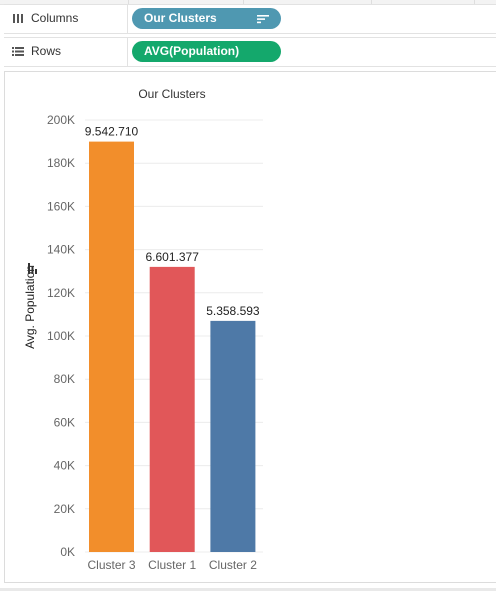 The width and height of the screenshot is (496, 591). Describe the element at coordinates (66, 52) in the screenshot. I see `rows-shelf-label-area: Rows` at that location.